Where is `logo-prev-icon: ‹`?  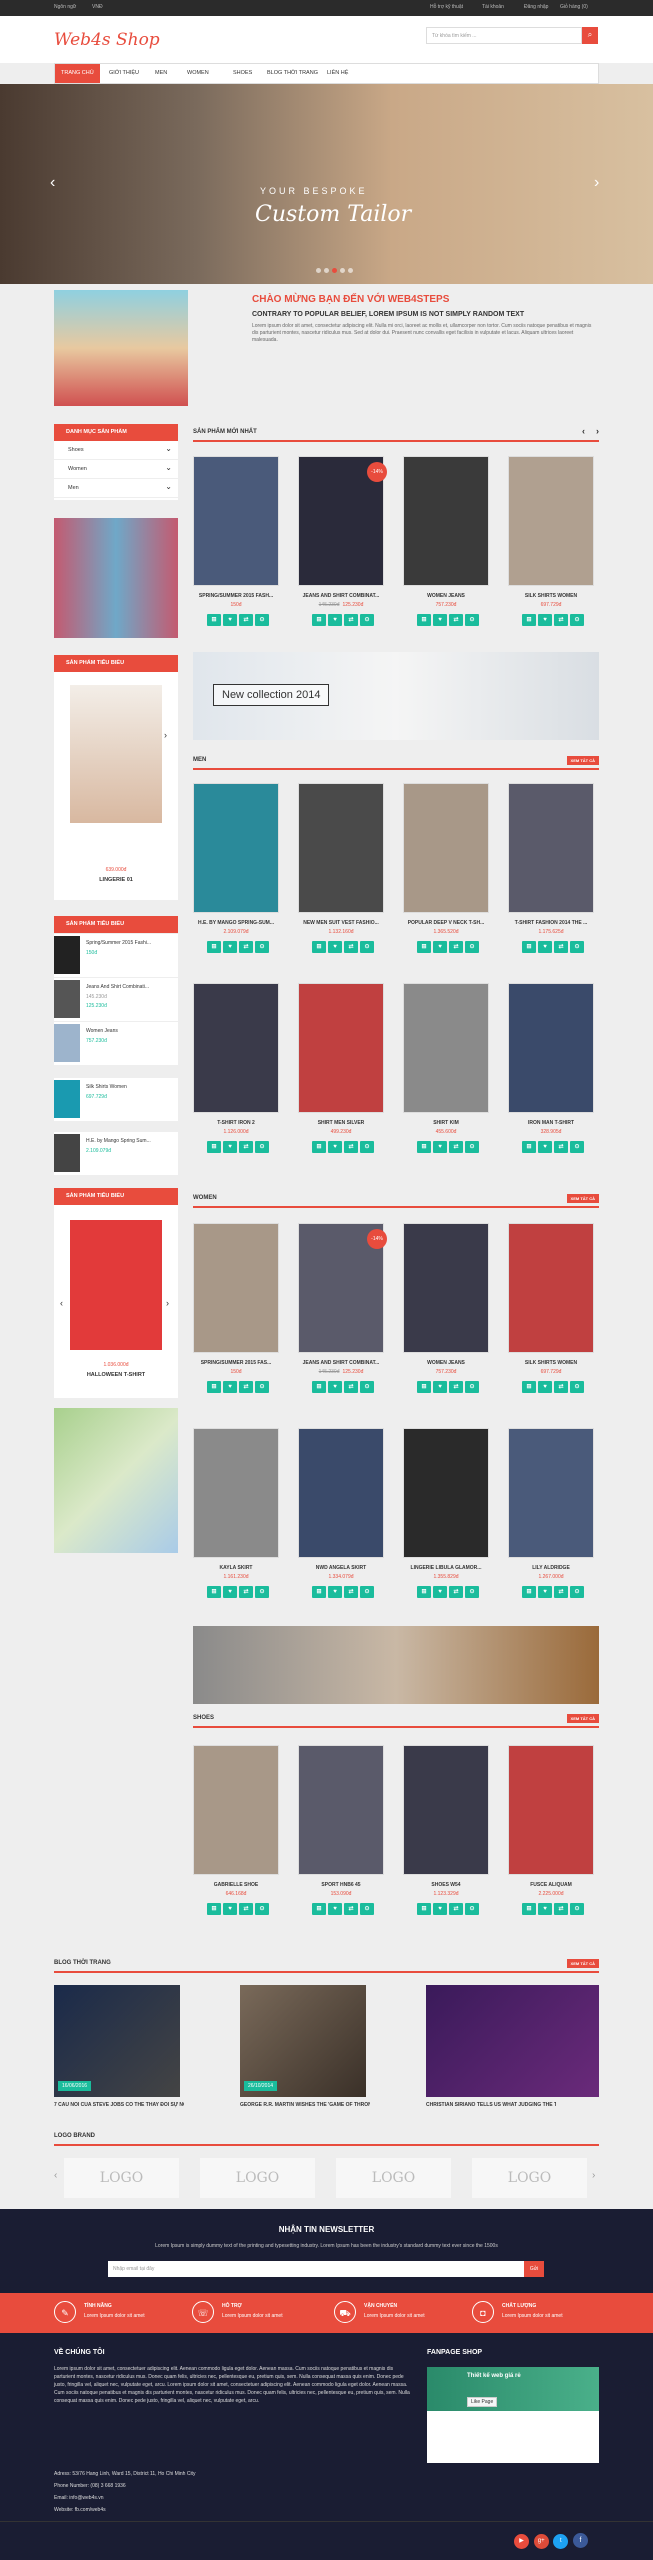 logo-prev-icon: ‹ is located at coordinates (55, 2175).